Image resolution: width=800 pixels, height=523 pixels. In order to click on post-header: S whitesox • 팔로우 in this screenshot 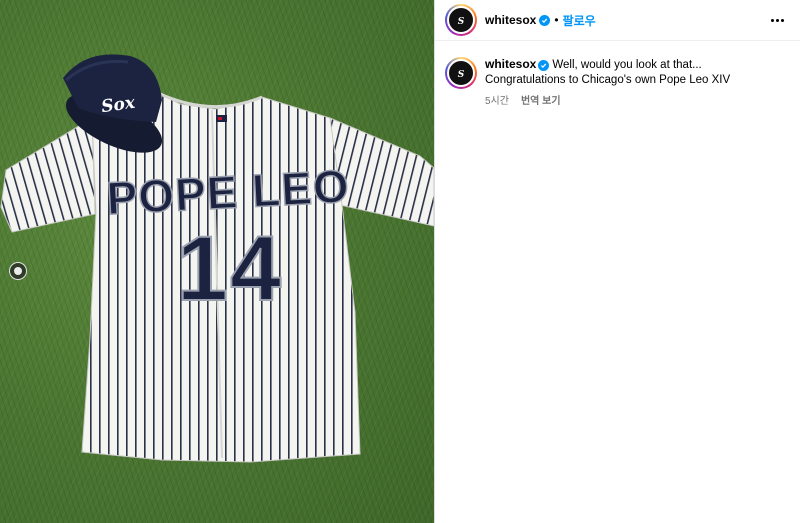, I will do `click(617, 20)`.